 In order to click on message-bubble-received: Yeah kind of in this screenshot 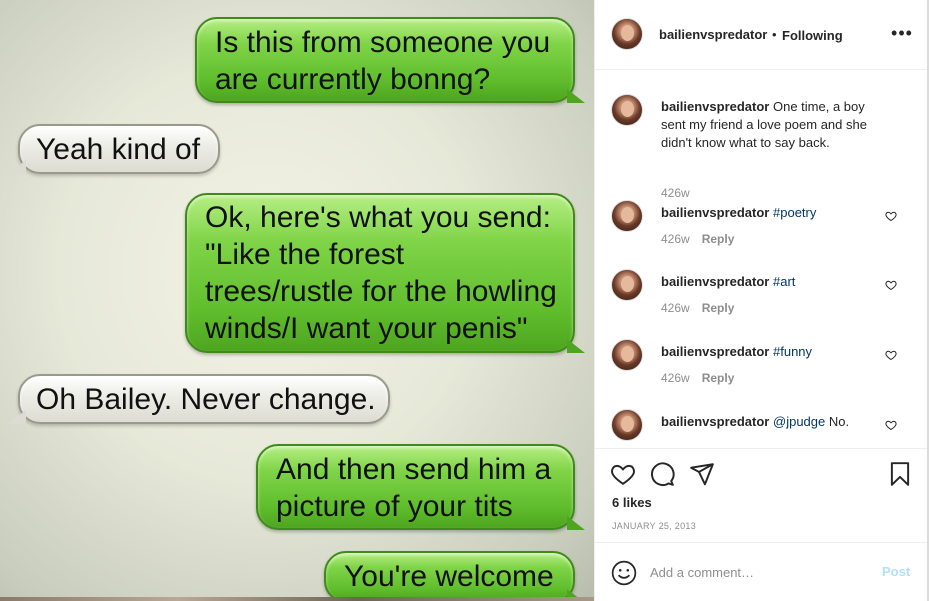, I will do `click(114, 149)`.